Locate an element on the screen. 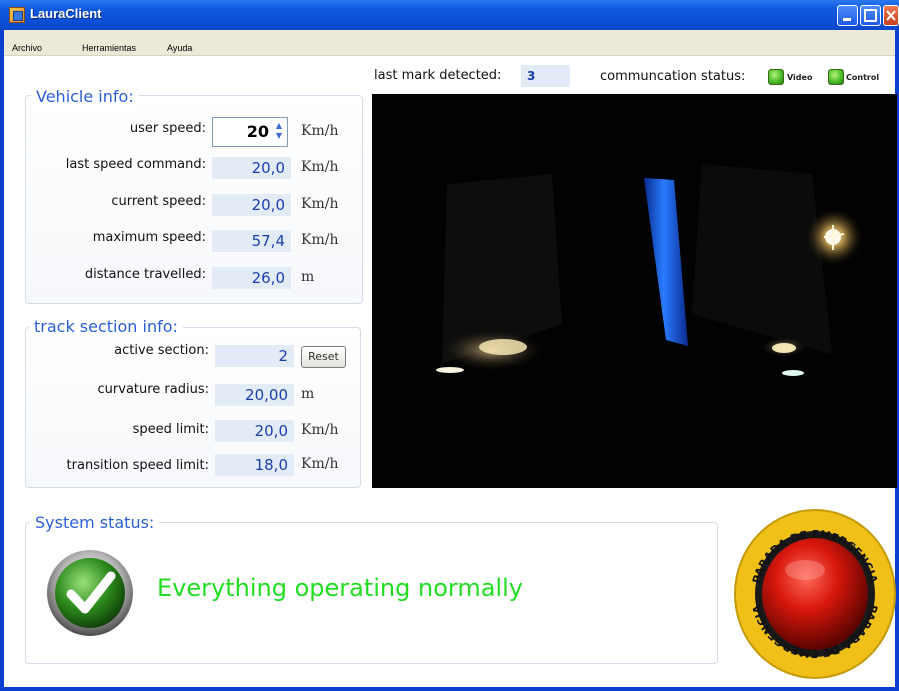 This screenshot has height=691, width=899. video-status-label: Video is located at coordinates (800, 77).